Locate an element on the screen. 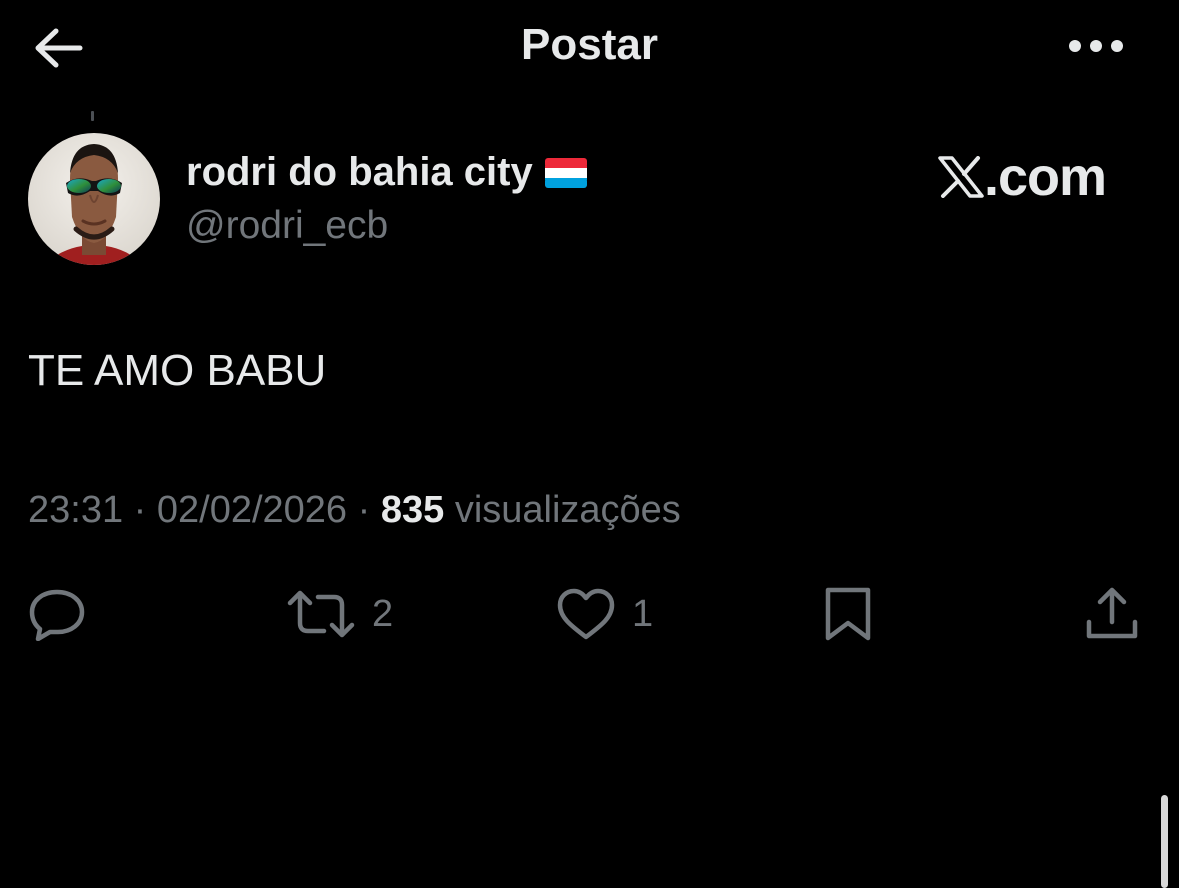 This screenshot has width=1179, height=888. more-horizontal-icon is located at coordinates (1096, 46).